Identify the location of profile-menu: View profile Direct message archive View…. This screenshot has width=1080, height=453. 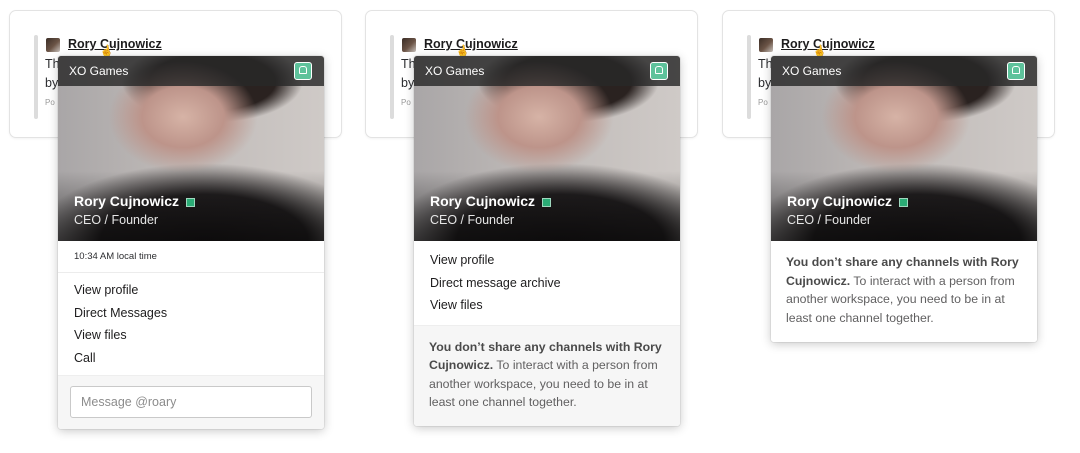
(547, 283).